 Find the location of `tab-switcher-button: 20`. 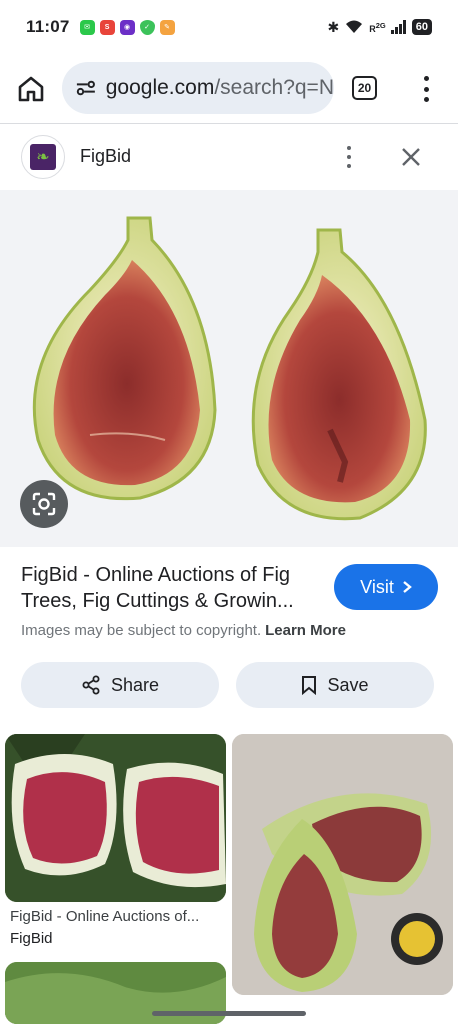

tab-switcher-button: 20 is located at coordinates (364, 88).